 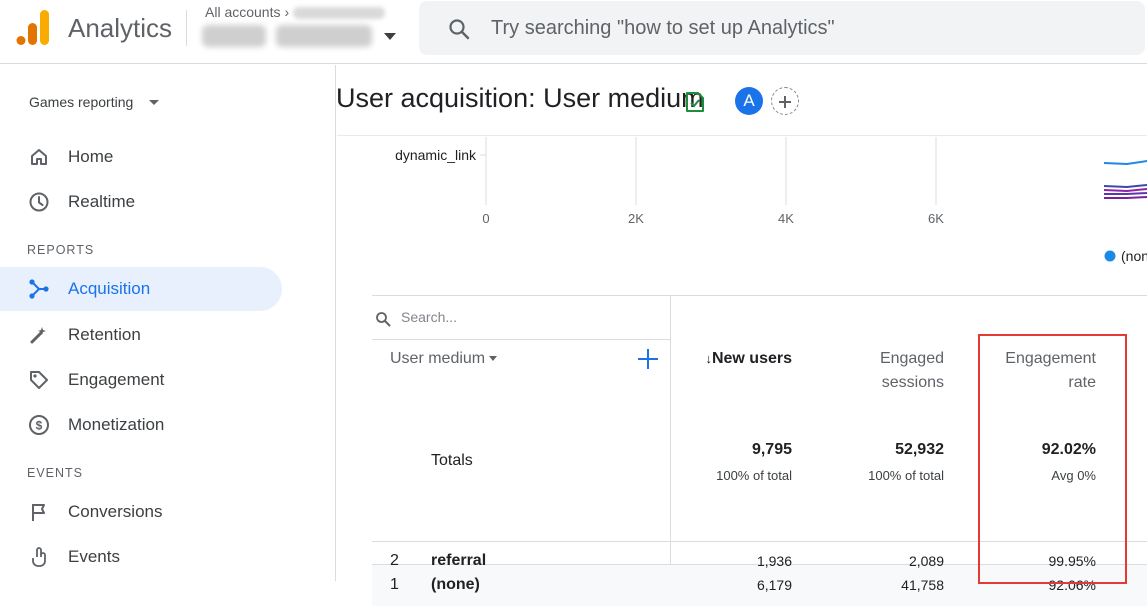 I want to click on legend-label: (non, so click(x=1134, y=256).